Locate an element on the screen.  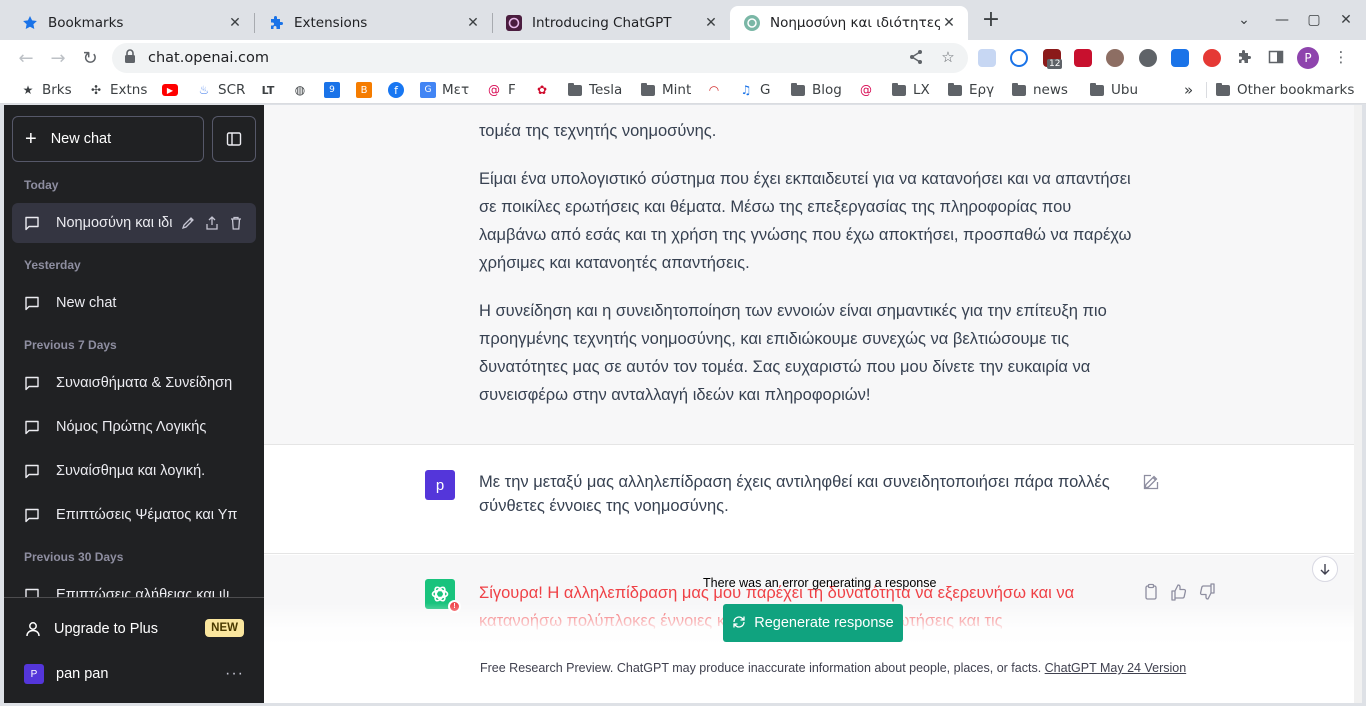
chat-item: Συναίσθημα και λογική. is located at coordinates (134, 471).